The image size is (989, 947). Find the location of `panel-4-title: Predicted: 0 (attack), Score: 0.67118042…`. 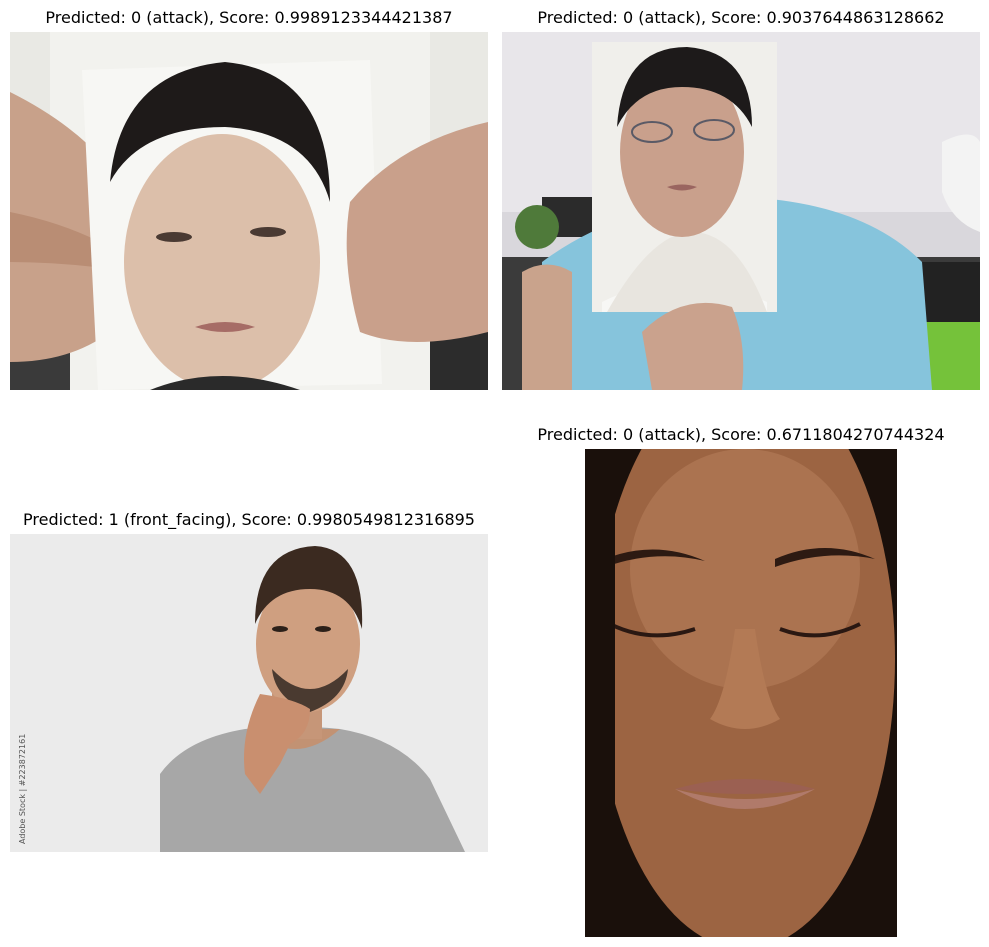

panel-4-title: Predicted: 0 (attack), Score: 0.67118042… is located at coordinates (741, 434).